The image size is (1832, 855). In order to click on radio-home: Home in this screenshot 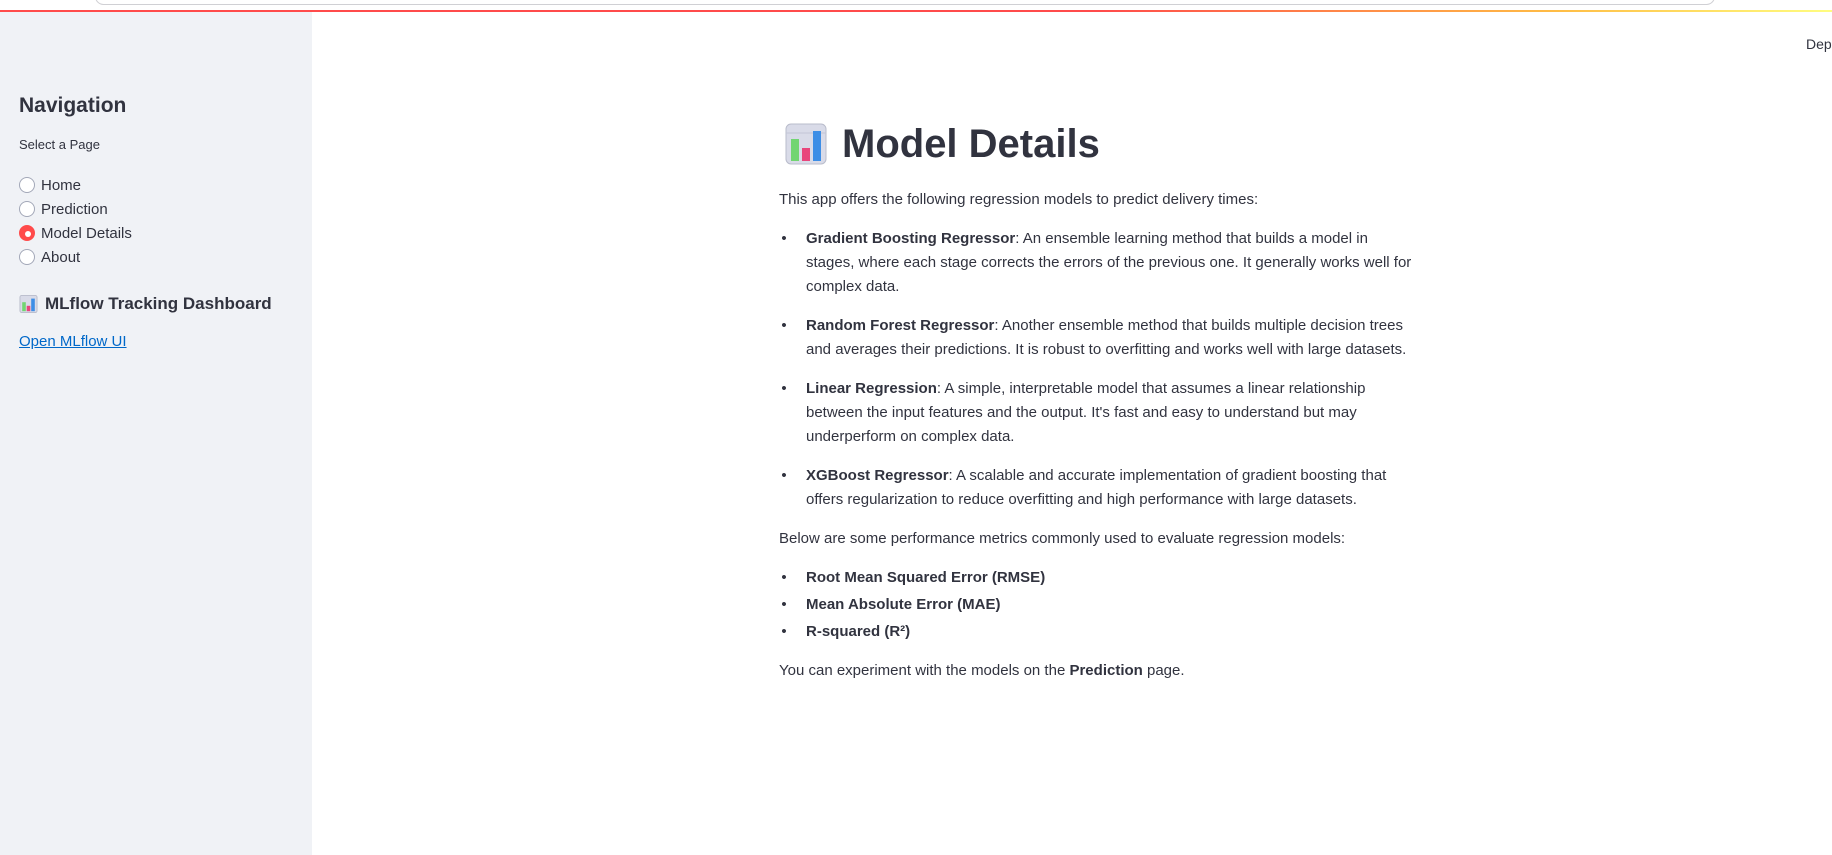, I will do `click(75, 185)`.